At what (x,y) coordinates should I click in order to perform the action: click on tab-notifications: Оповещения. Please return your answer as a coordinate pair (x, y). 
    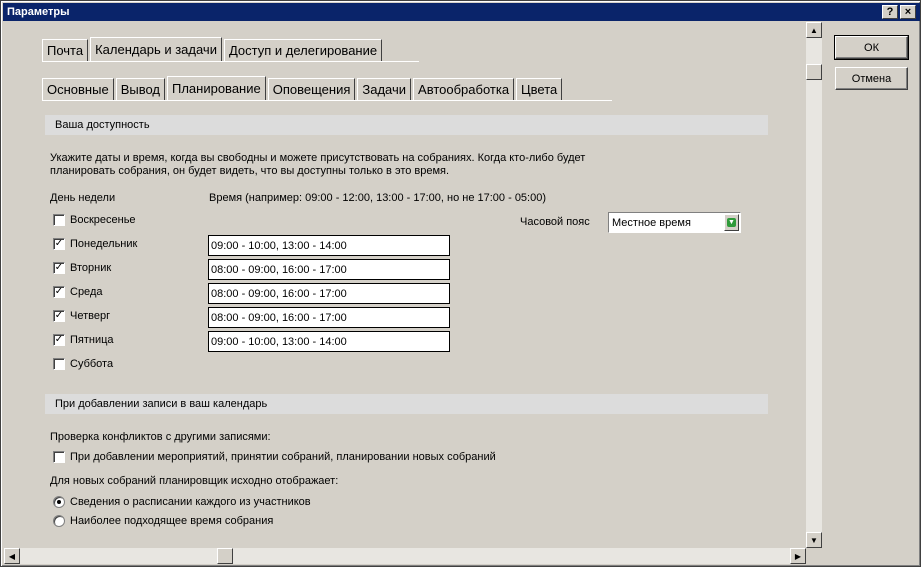
    Looking at the image, I should click on (311, 89).